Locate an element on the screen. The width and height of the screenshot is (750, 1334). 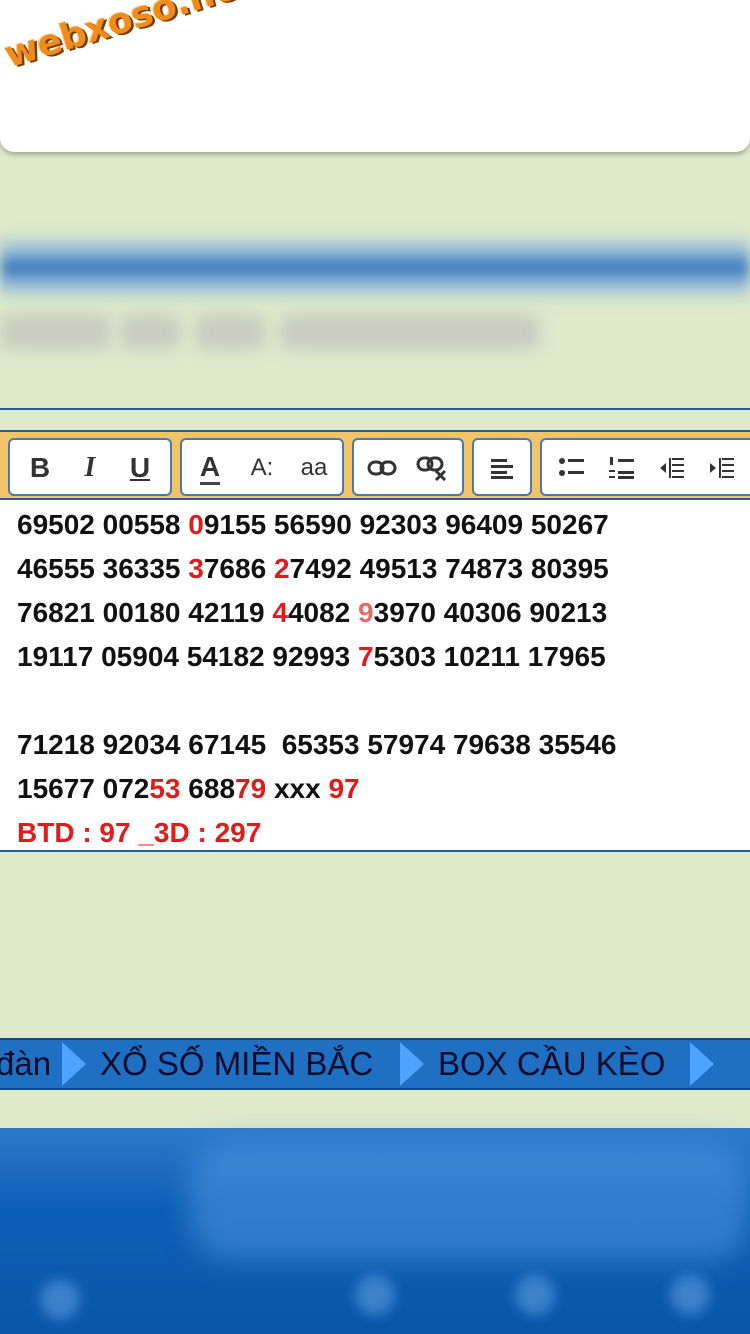
numbered-list-icon is located at coordinates (621, 468).